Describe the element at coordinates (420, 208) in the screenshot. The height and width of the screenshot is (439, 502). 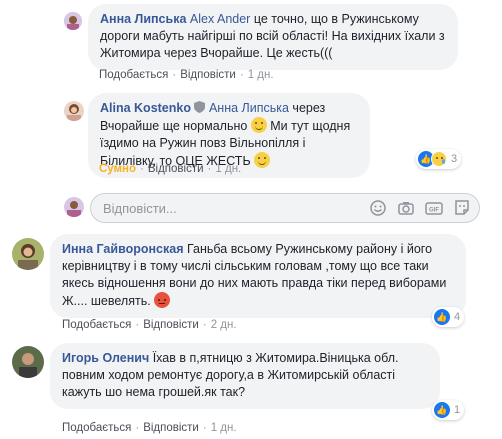
I see `reply-toolbar: GIF` at that location.